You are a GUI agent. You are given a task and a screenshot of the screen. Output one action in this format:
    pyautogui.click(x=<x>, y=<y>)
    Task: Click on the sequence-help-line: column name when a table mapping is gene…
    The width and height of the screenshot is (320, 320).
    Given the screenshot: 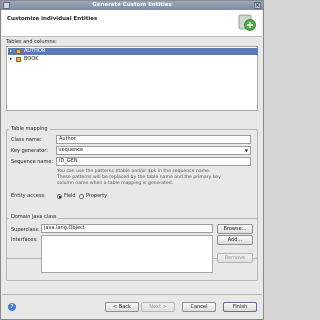 What is the action you would take?
    pyautogui.click(x=115, y=183)
    